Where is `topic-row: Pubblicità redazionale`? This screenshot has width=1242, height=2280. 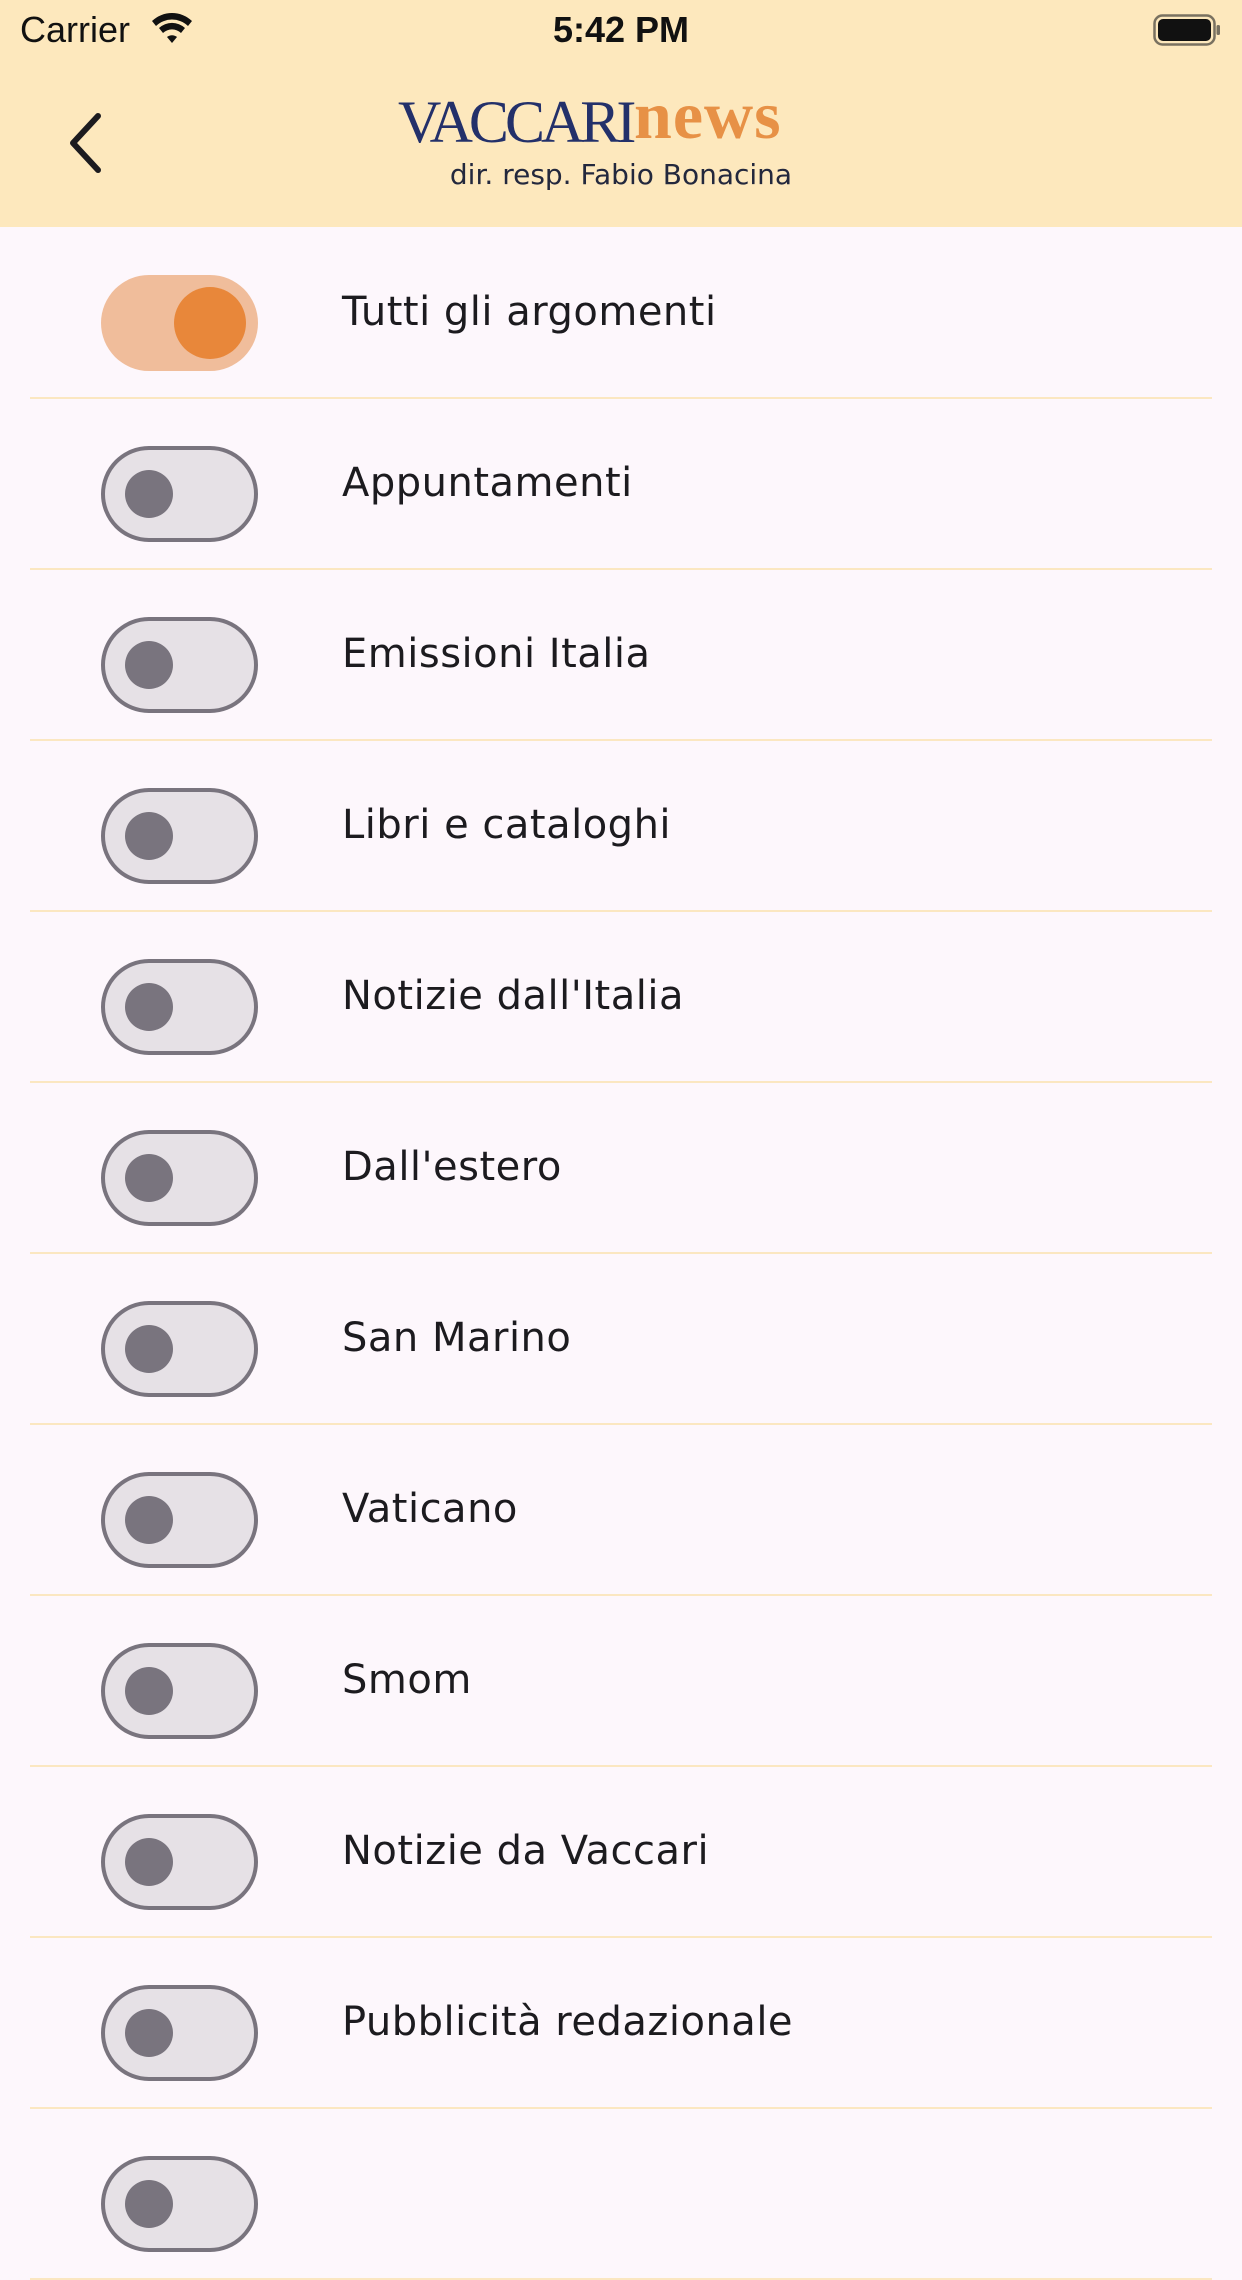
topic-row: Pubblicità redazionale is located at coordinates (621, 2023).